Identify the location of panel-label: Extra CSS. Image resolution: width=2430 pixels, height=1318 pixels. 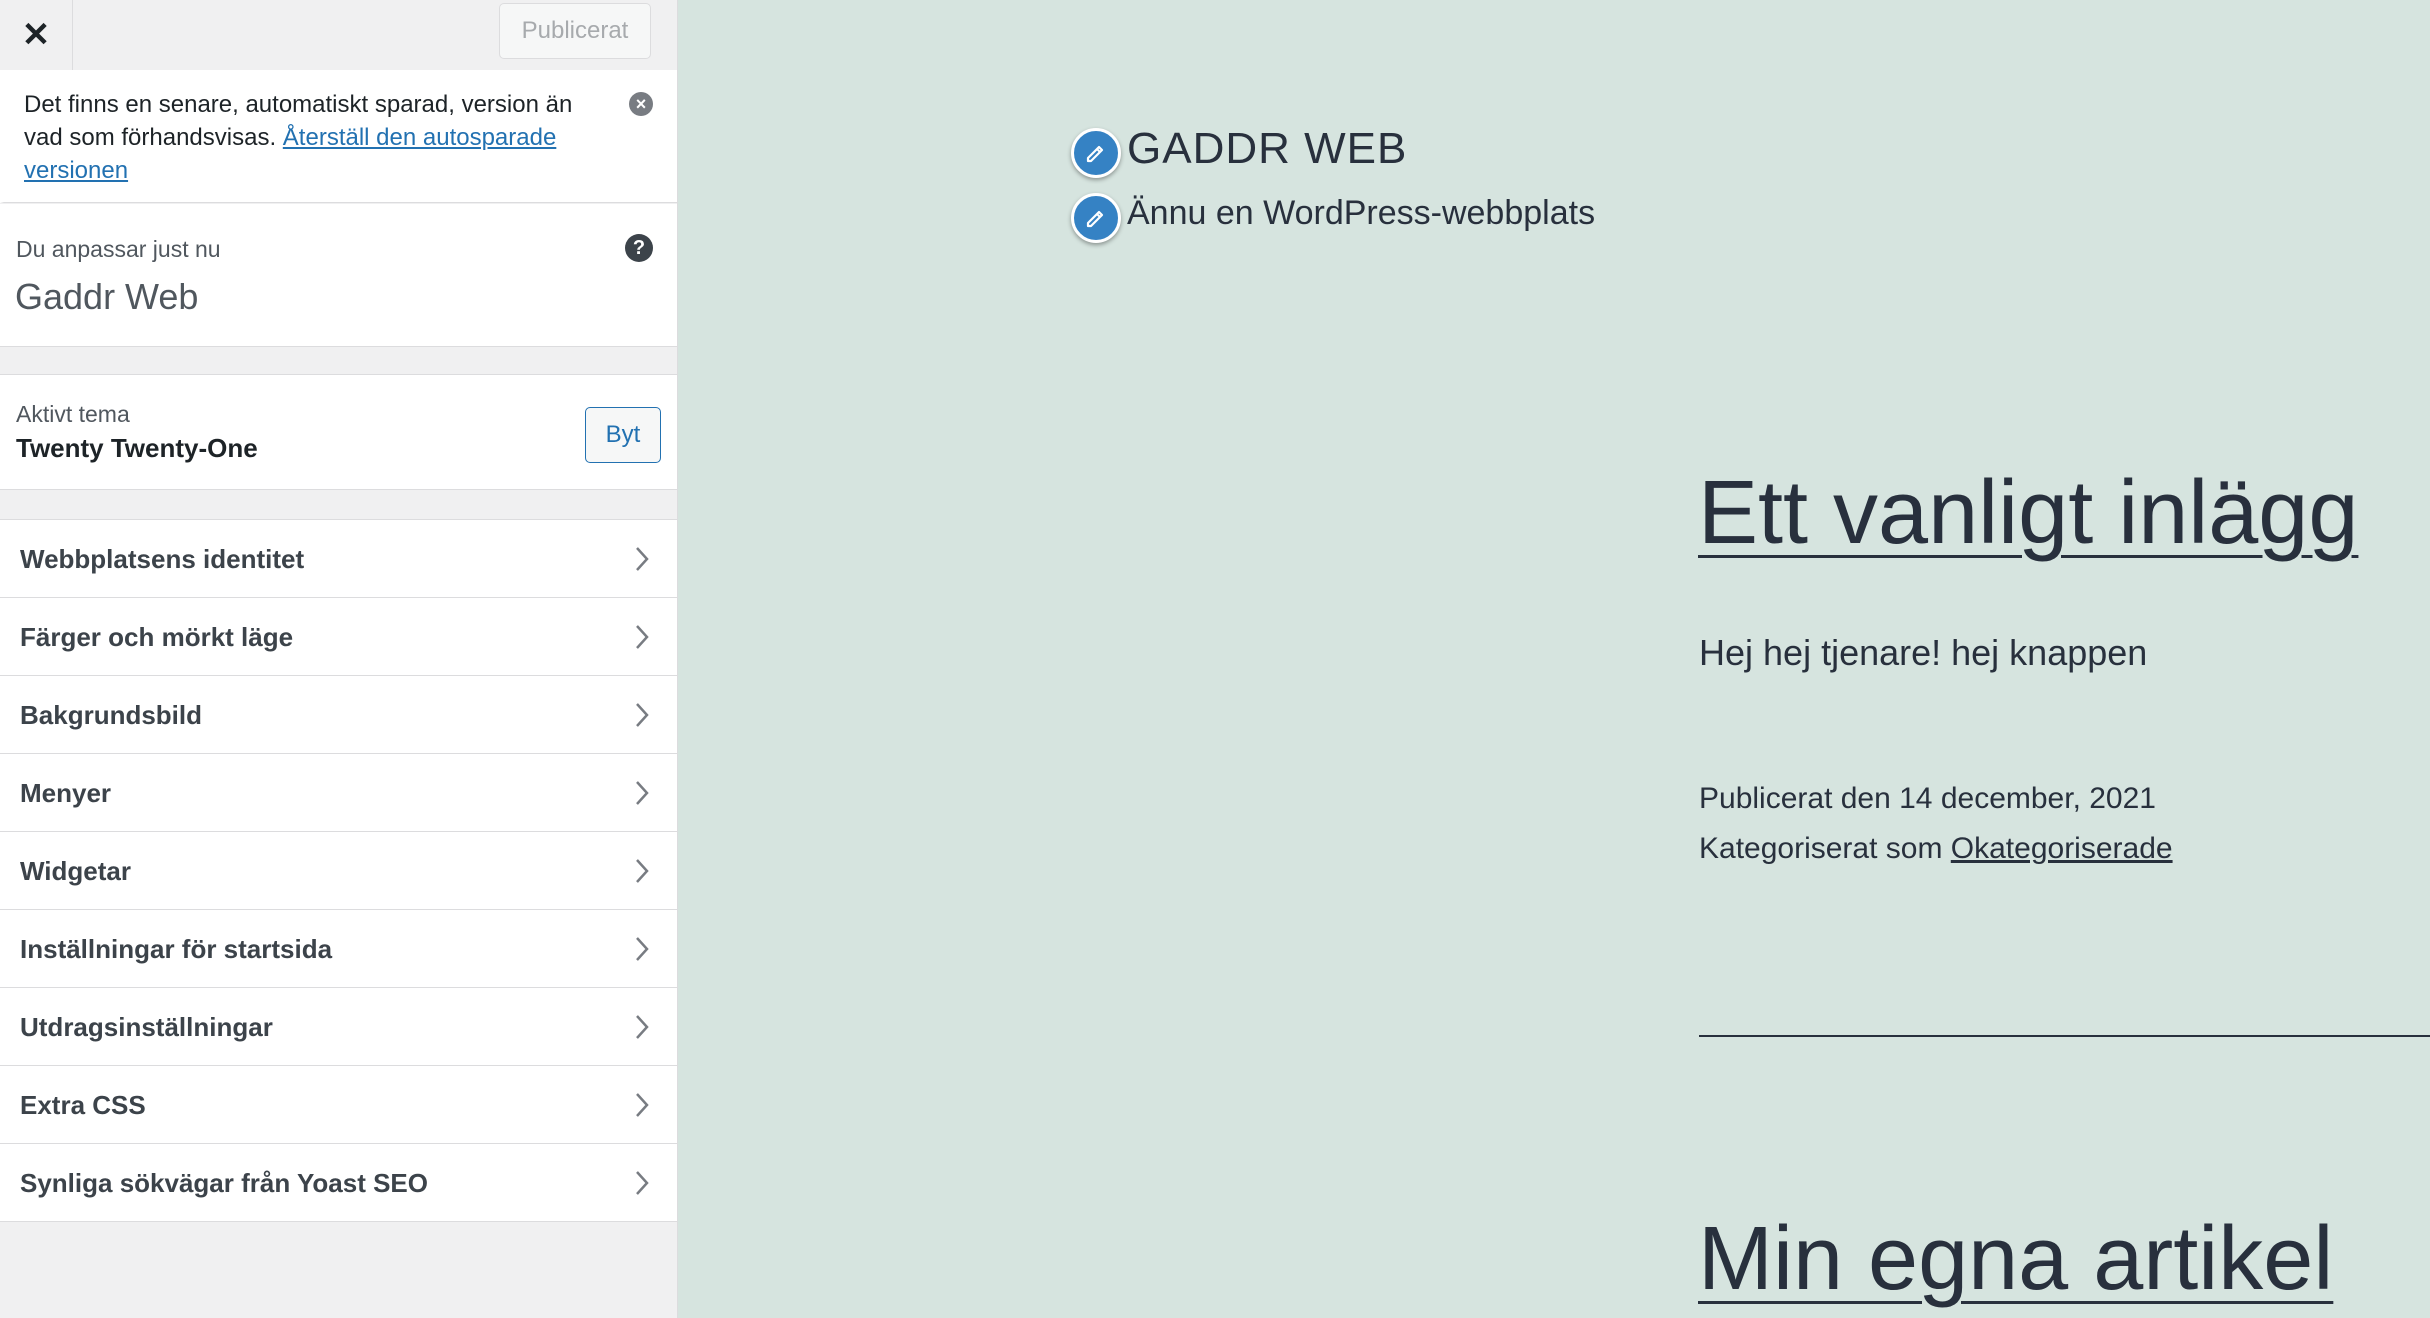
(83, 1105).